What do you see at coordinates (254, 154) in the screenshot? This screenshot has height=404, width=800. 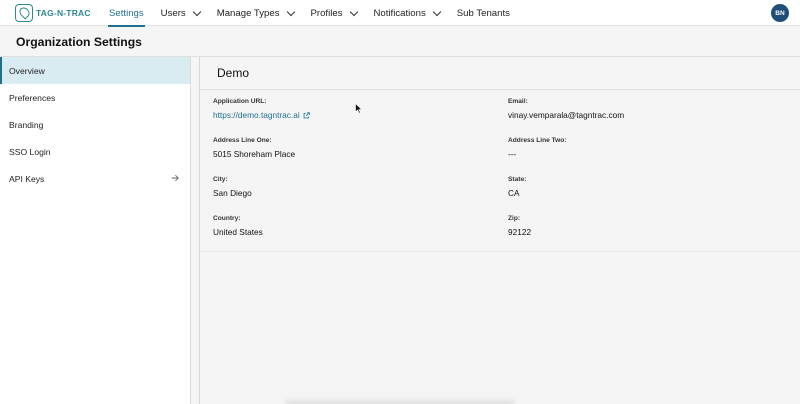 I see `field-value: 5015 Shoreham Place` at bounding box center [254, 154].